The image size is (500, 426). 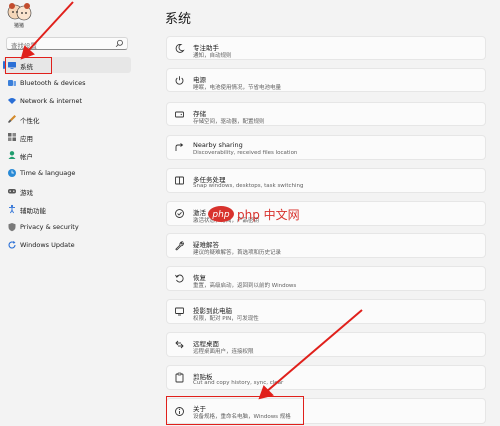 I want to click on annotation-box-system, so click(x=28, y=65).